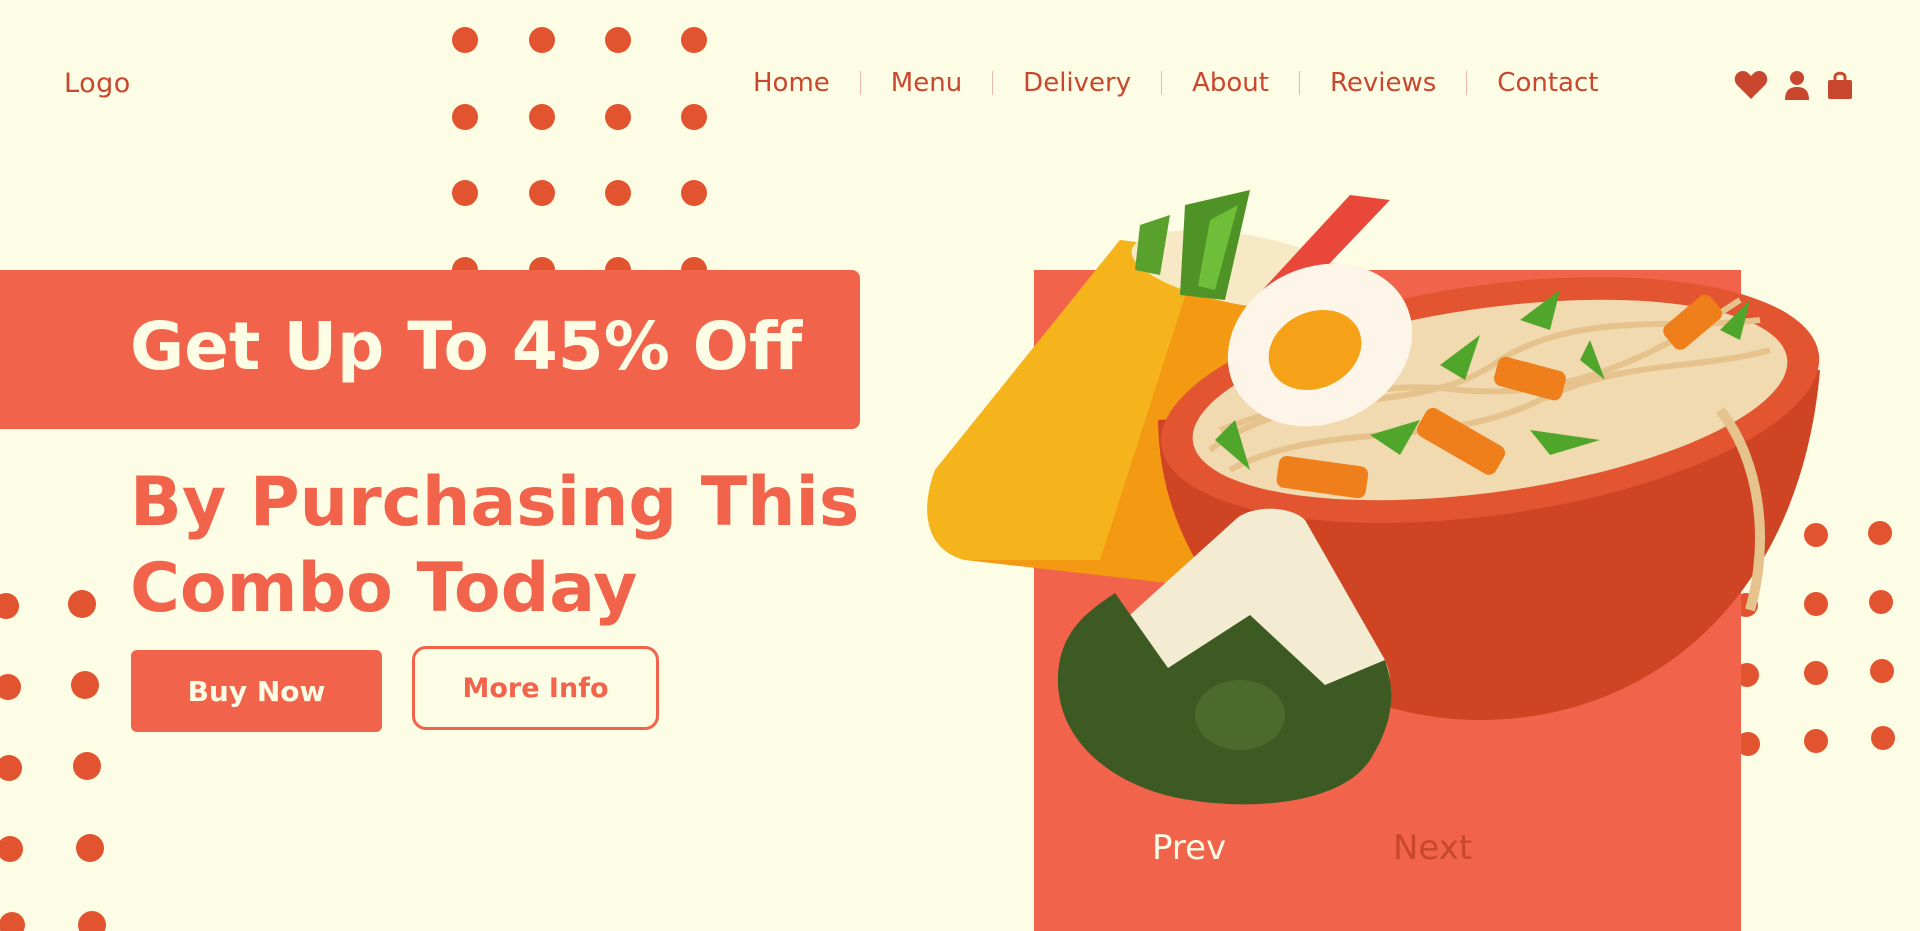 This screenshot has width=1920, height=931. Describe the element at coordinates (97, 83) in the screenshot. I see `logo: Logo` at that location.